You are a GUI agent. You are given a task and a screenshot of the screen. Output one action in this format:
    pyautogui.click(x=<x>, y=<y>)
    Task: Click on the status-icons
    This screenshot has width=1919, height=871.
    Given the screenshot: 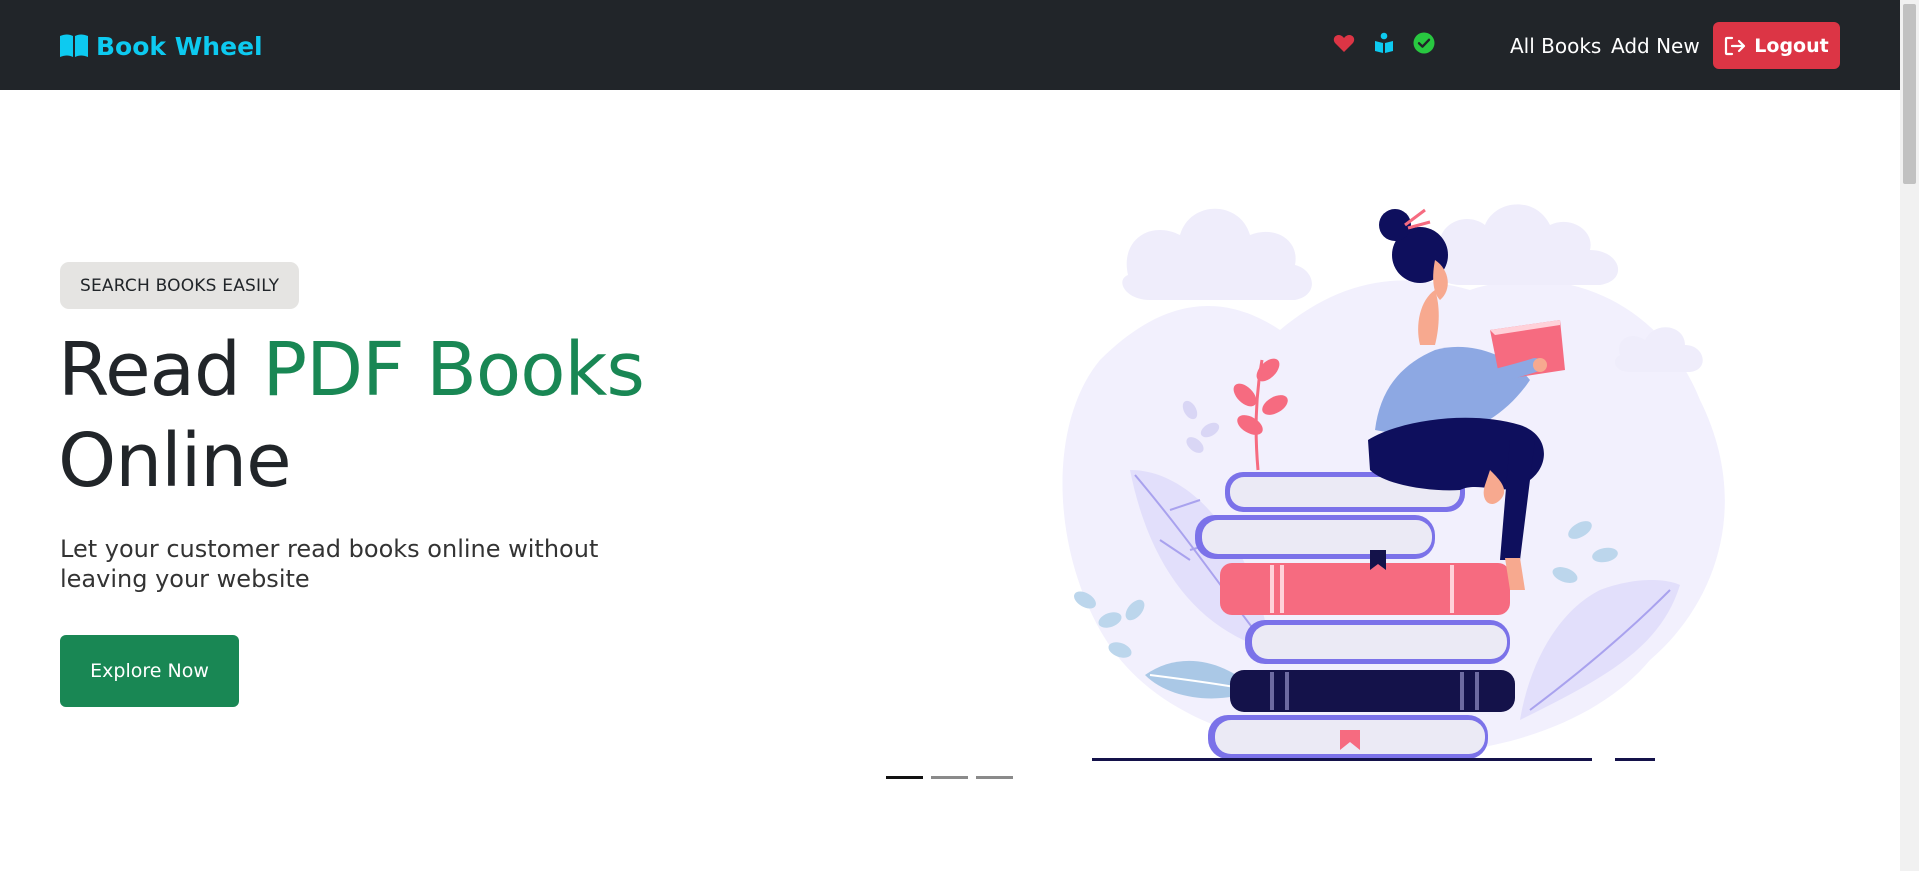 What is the action you would take?
    pyautogui.click(x=1384, y=43)
    